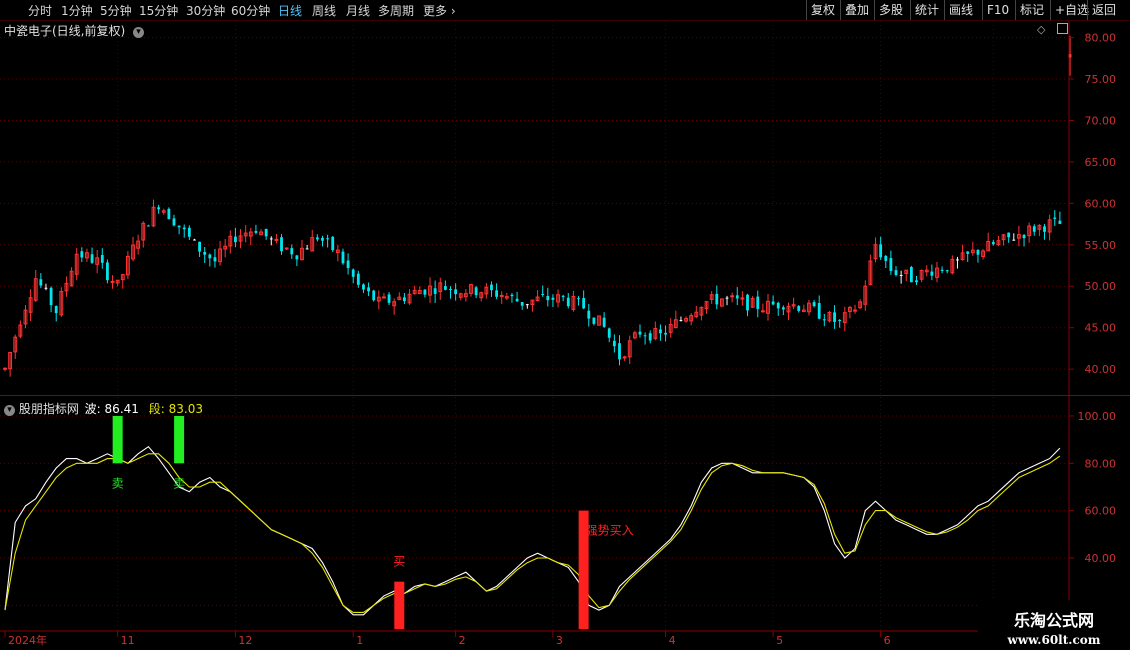 The width and height of the screenshot is (1130, 650). Describe the element at coordinates (439, 10) in the screenshot. I see `period-tab-10: 更多 ›` at that location.